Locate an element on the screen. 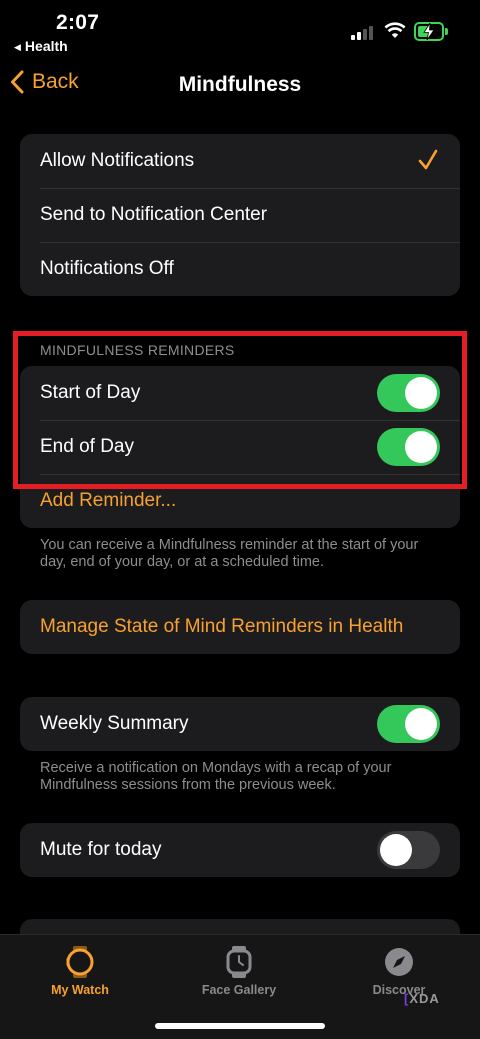 Image resolution: width=480 pixels, height=1039 pixels. tab-discover: Discover is located at coordinates (399, 971).